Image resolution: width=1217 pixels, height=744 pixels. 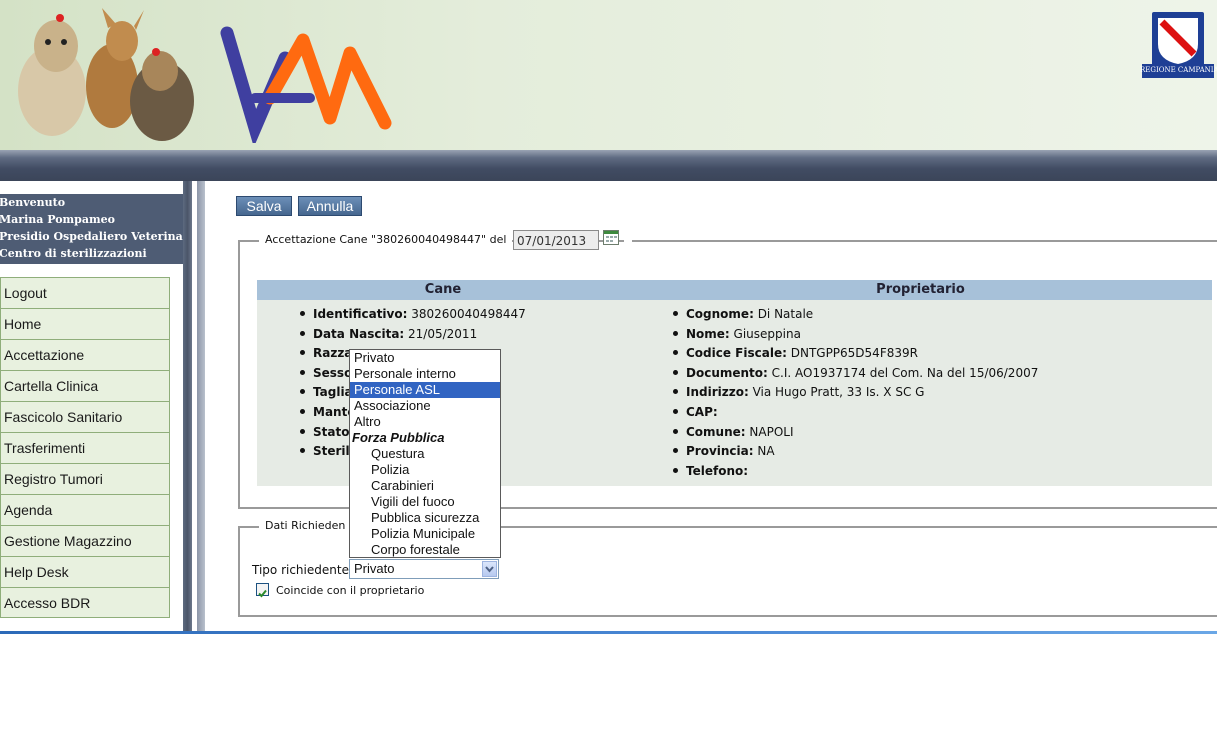 What do you see at coordinates (717, 392) in the screenshot?
I see `field-label: Indirizzo:` at bounding box center [717, 392].